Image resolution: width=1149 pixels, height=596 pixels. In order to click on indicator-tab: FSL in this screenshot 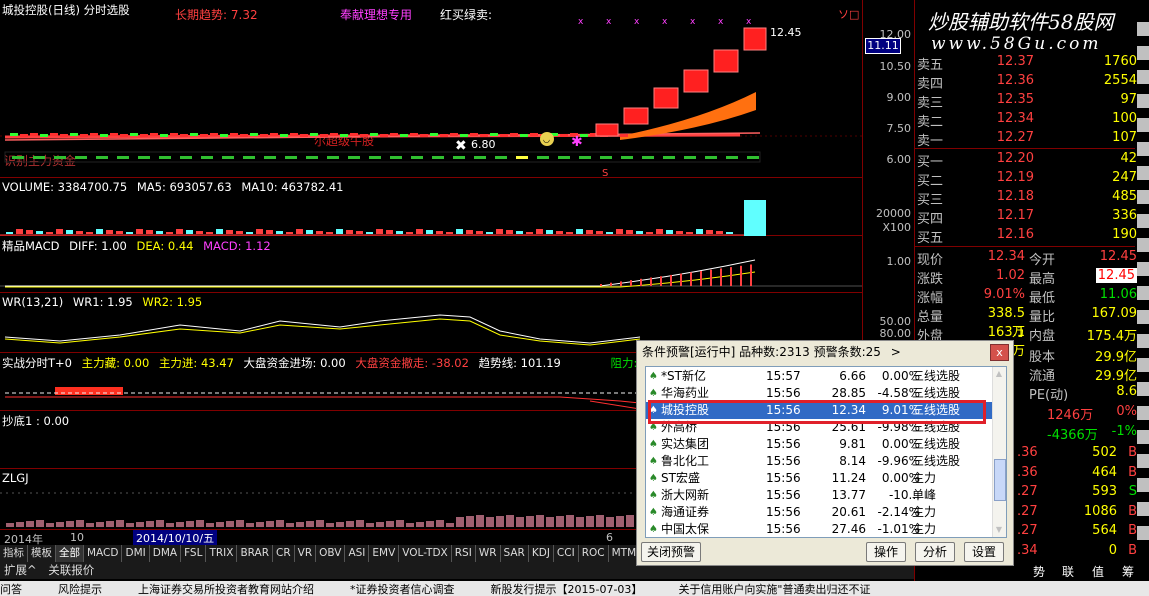, I will do `click(194, 553)`.